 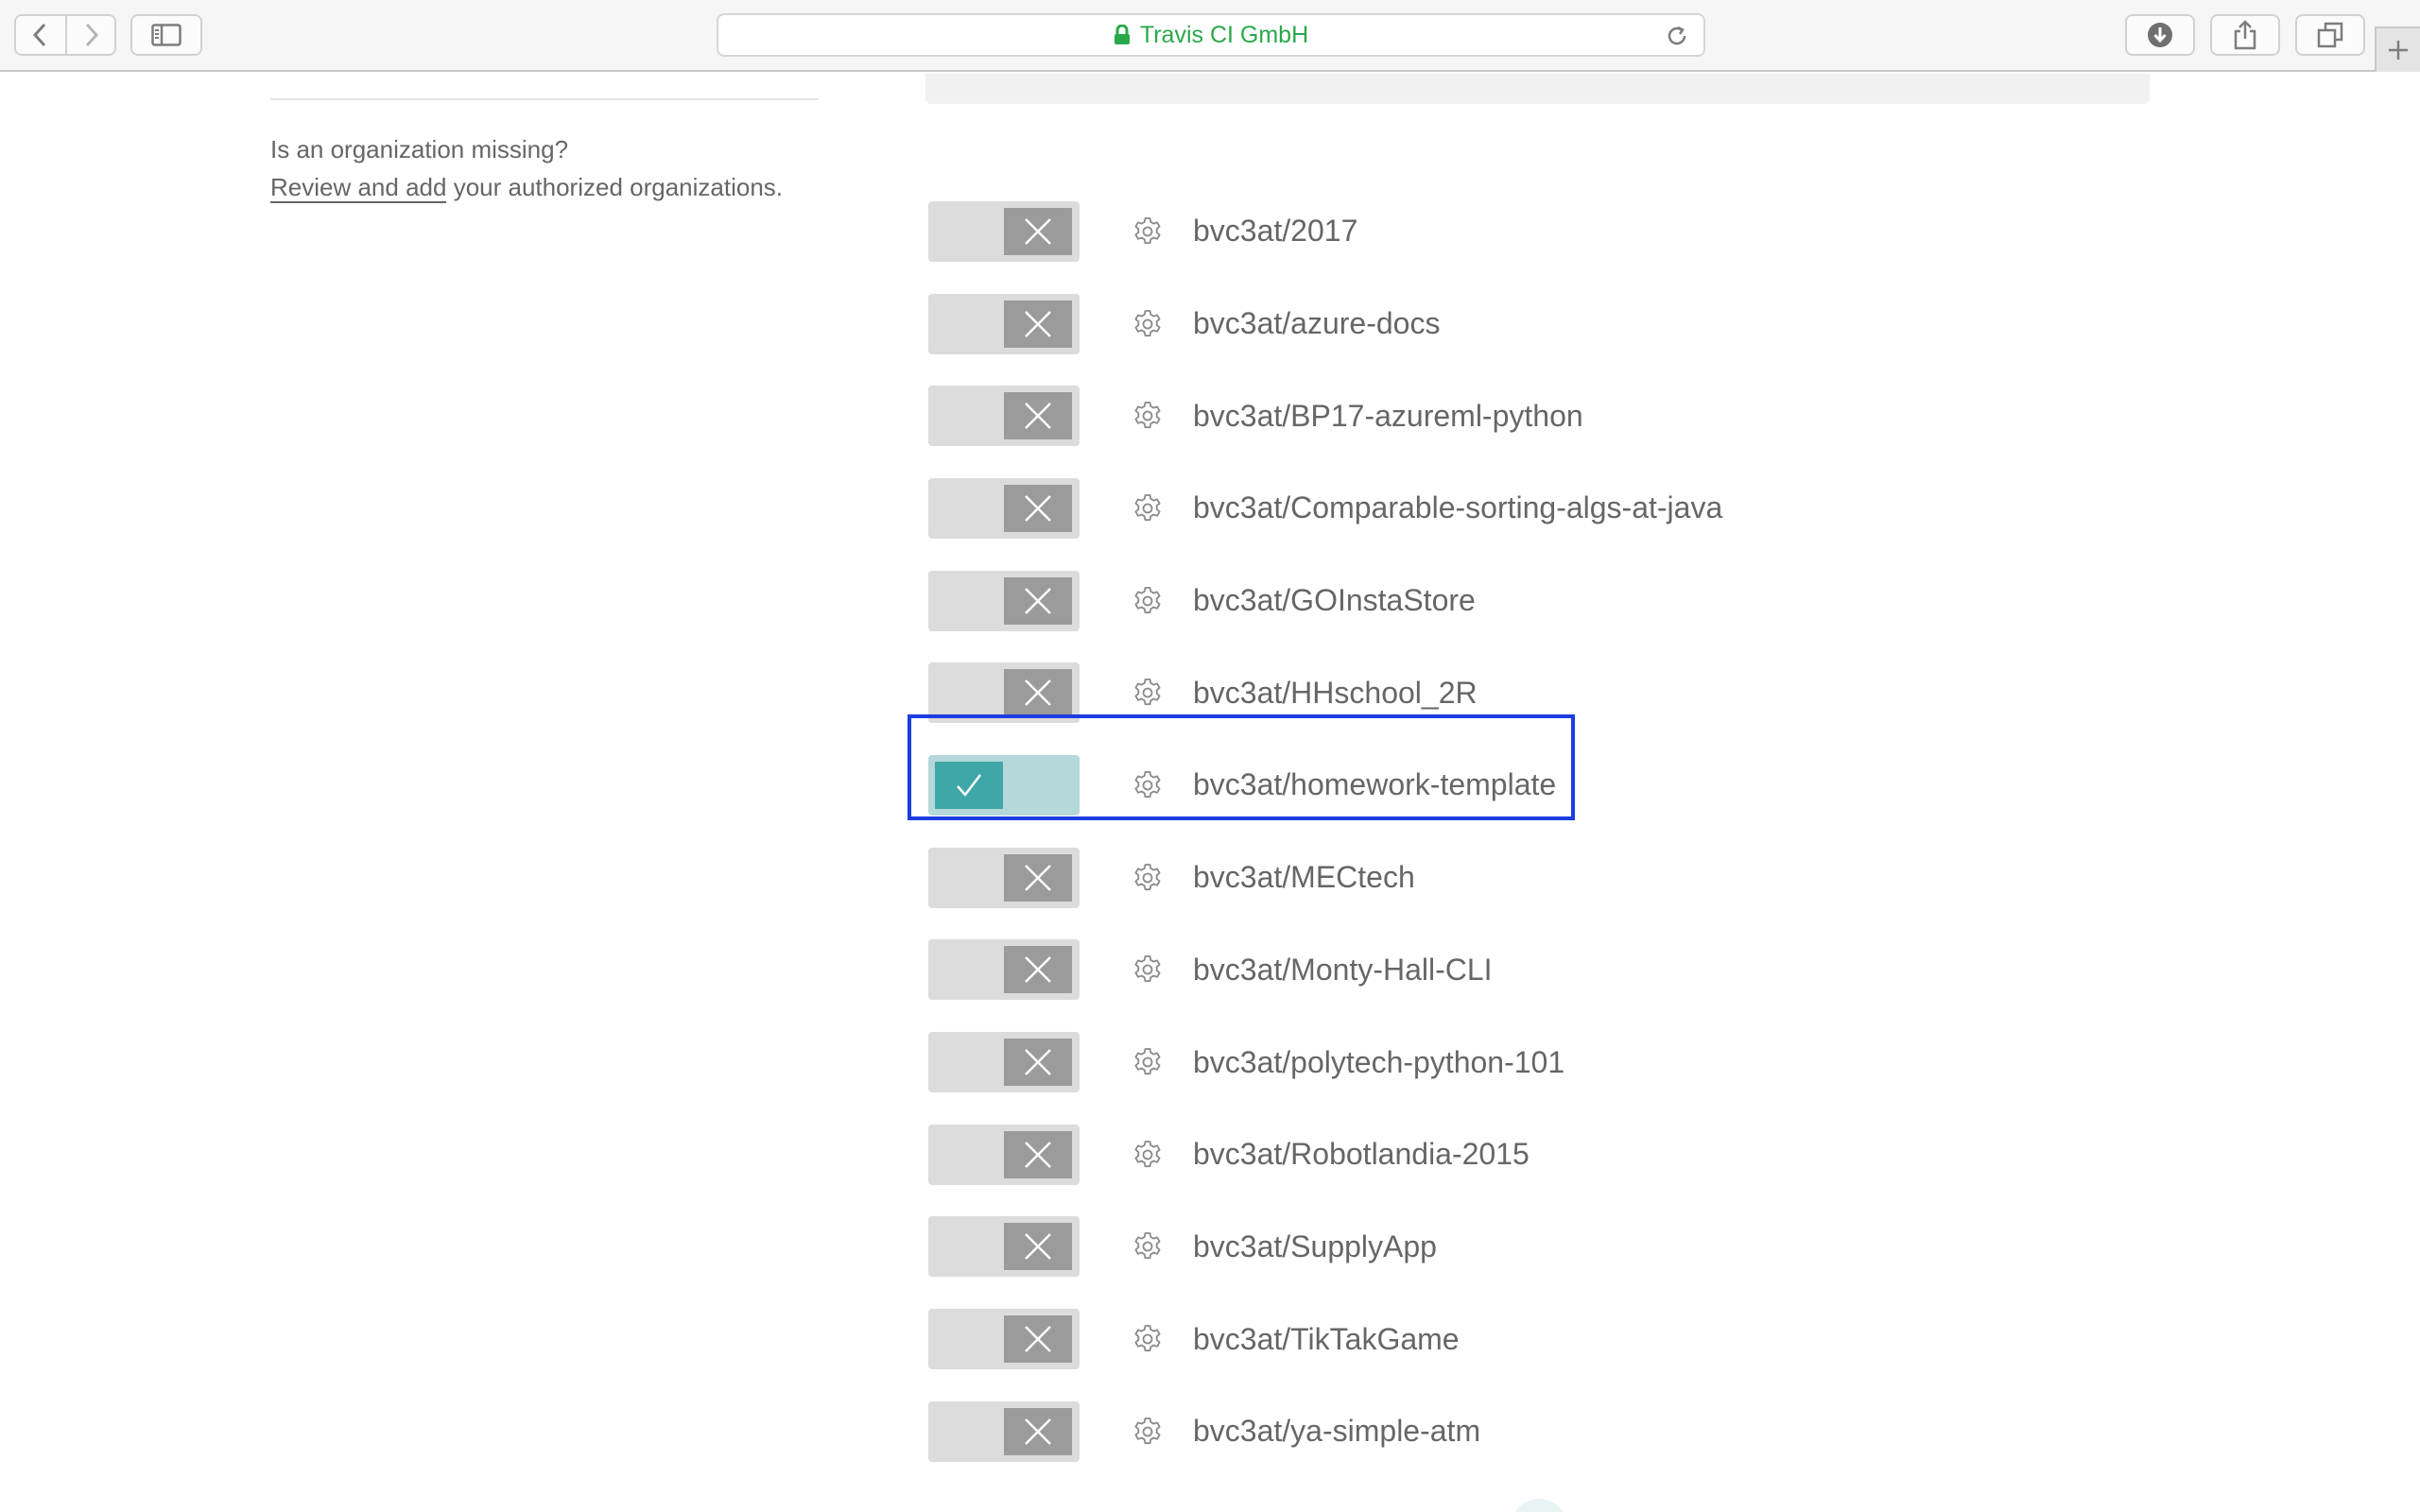 I want to click on repo-row: bvc3at/SupplyApp, so click(x=1325, y=1247).